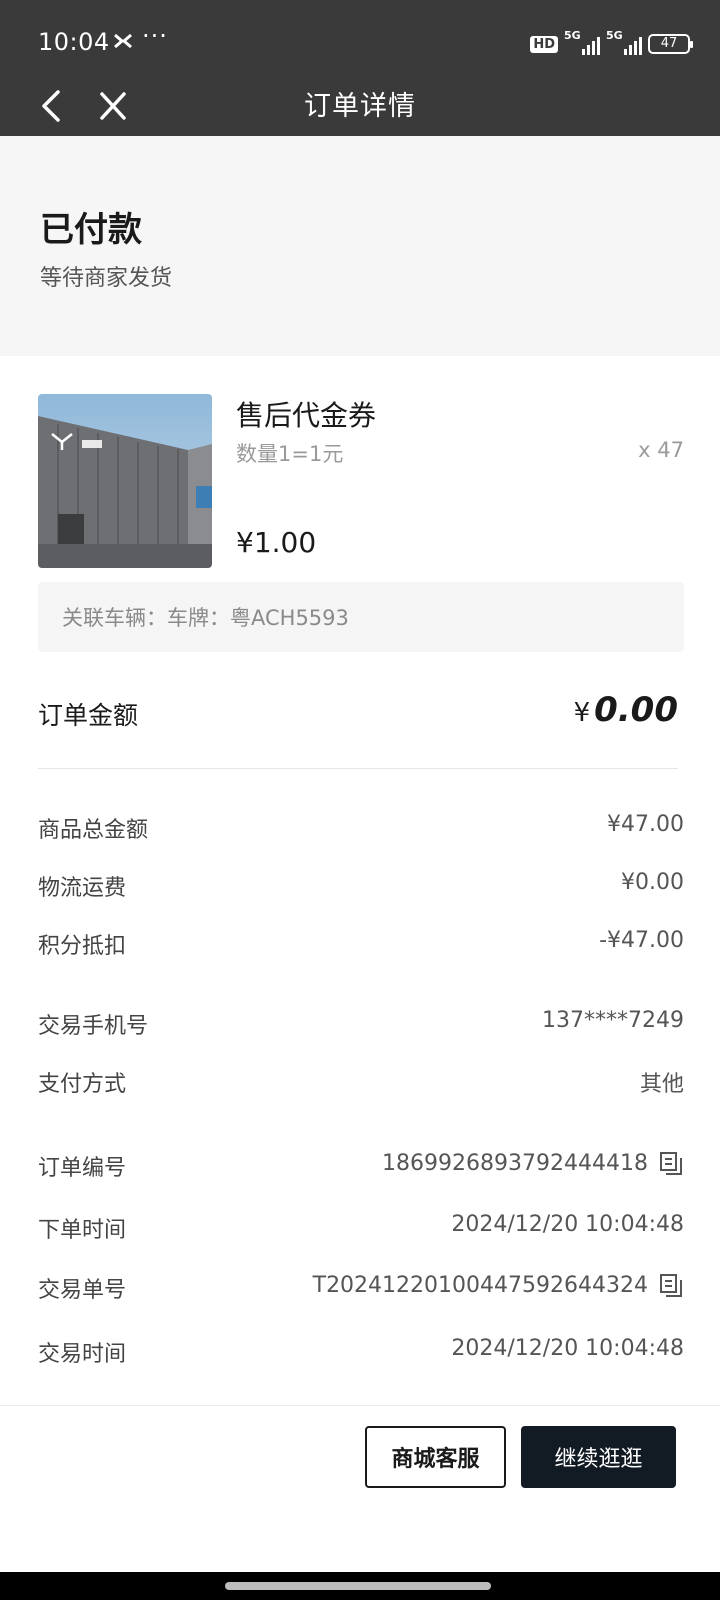 This screenshot has height=1600, width=720. I want to click on product-item: 售后代金券 数量1=1元 x 47 ¥1.00, so click(361, 481).